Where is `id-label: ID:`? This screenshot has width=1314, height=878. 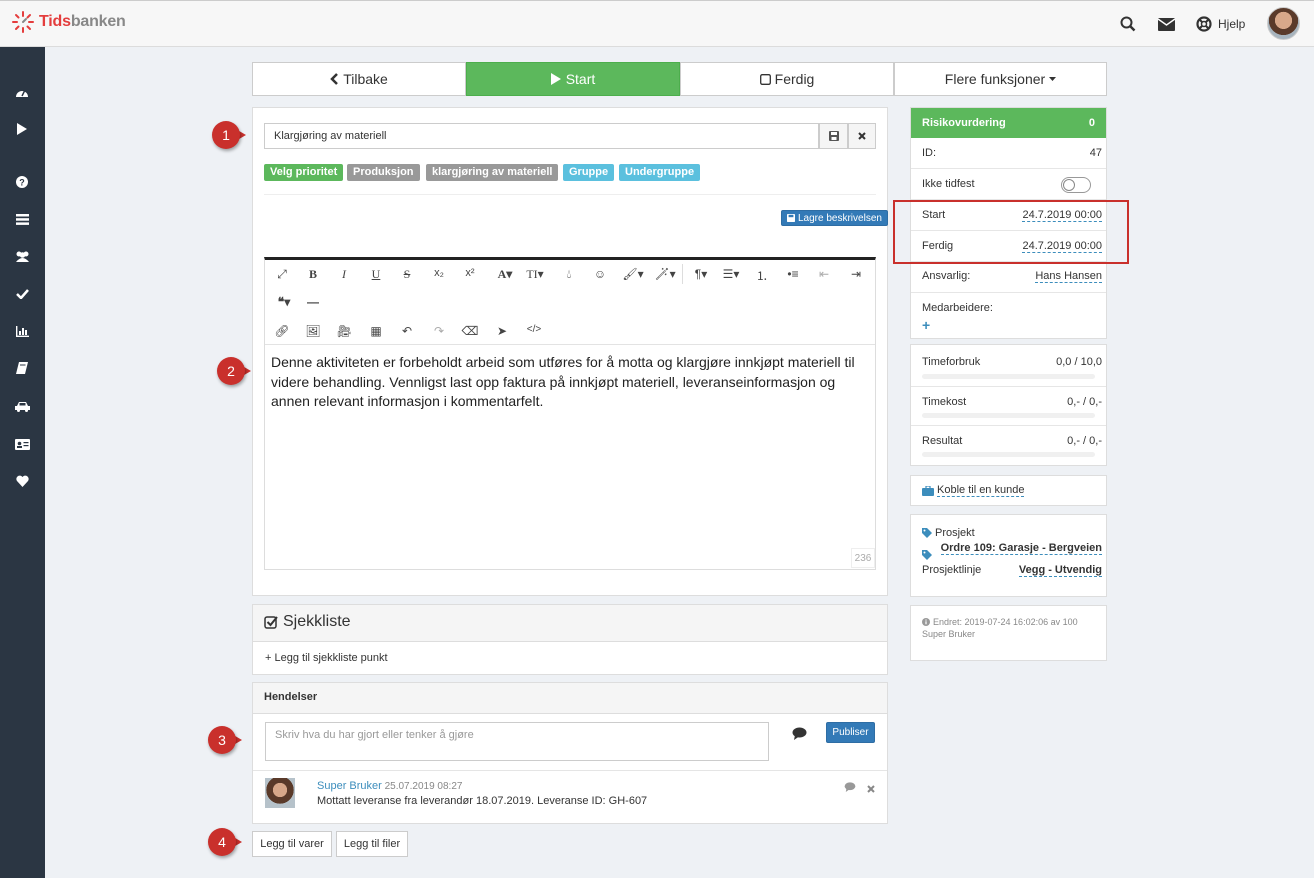
id-label: ID: is located at coordinates (929, 153).